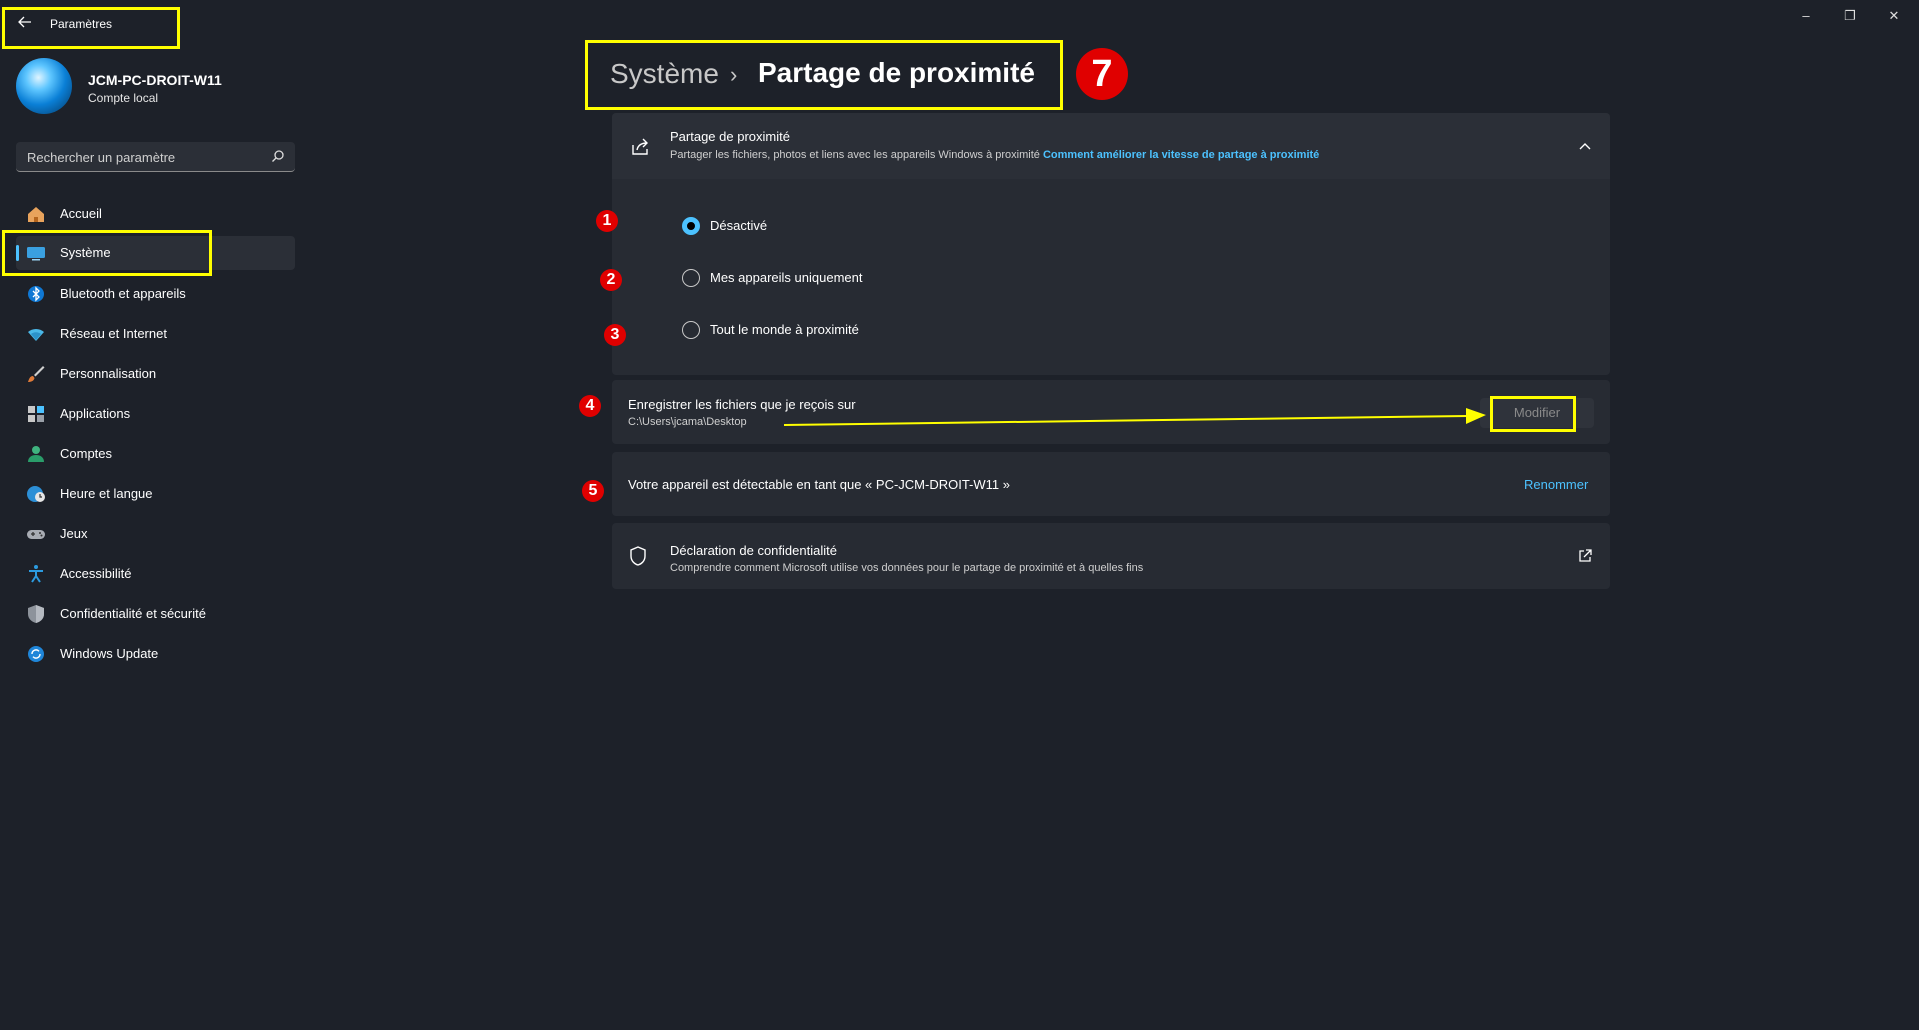 The height and width of the screenshot is (1030, 1919). Describe the element at coordinates (820, 226) in the screenshot. I see `option-desactive: Désactivé` at that location.